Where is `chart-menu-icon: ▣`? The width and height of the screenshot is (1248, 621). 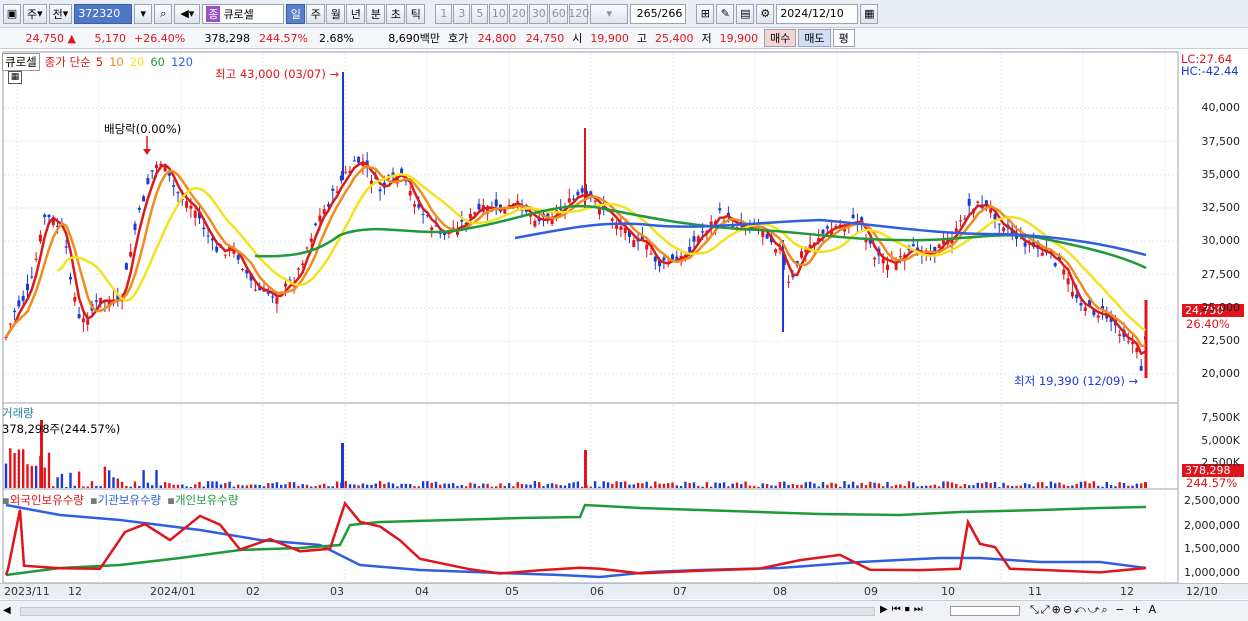 chart-menu-icon: ▣ is located at coordinates (12, 13).